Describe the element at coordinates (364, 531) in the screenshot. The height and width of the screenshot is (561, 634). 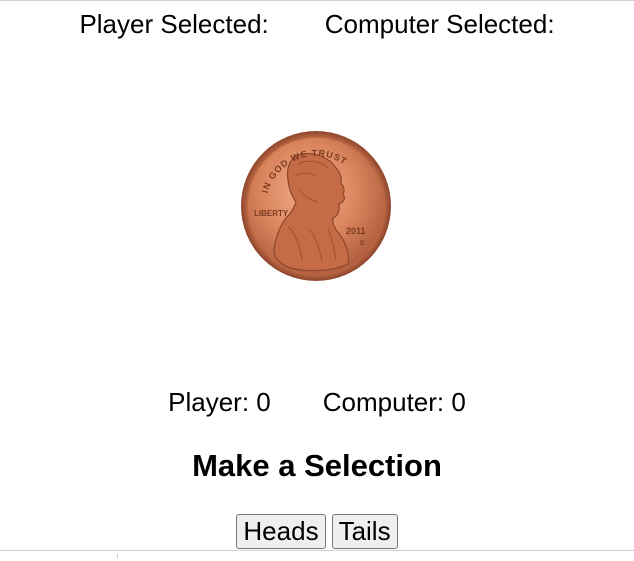
I see `tails-button: Tails` at that location.